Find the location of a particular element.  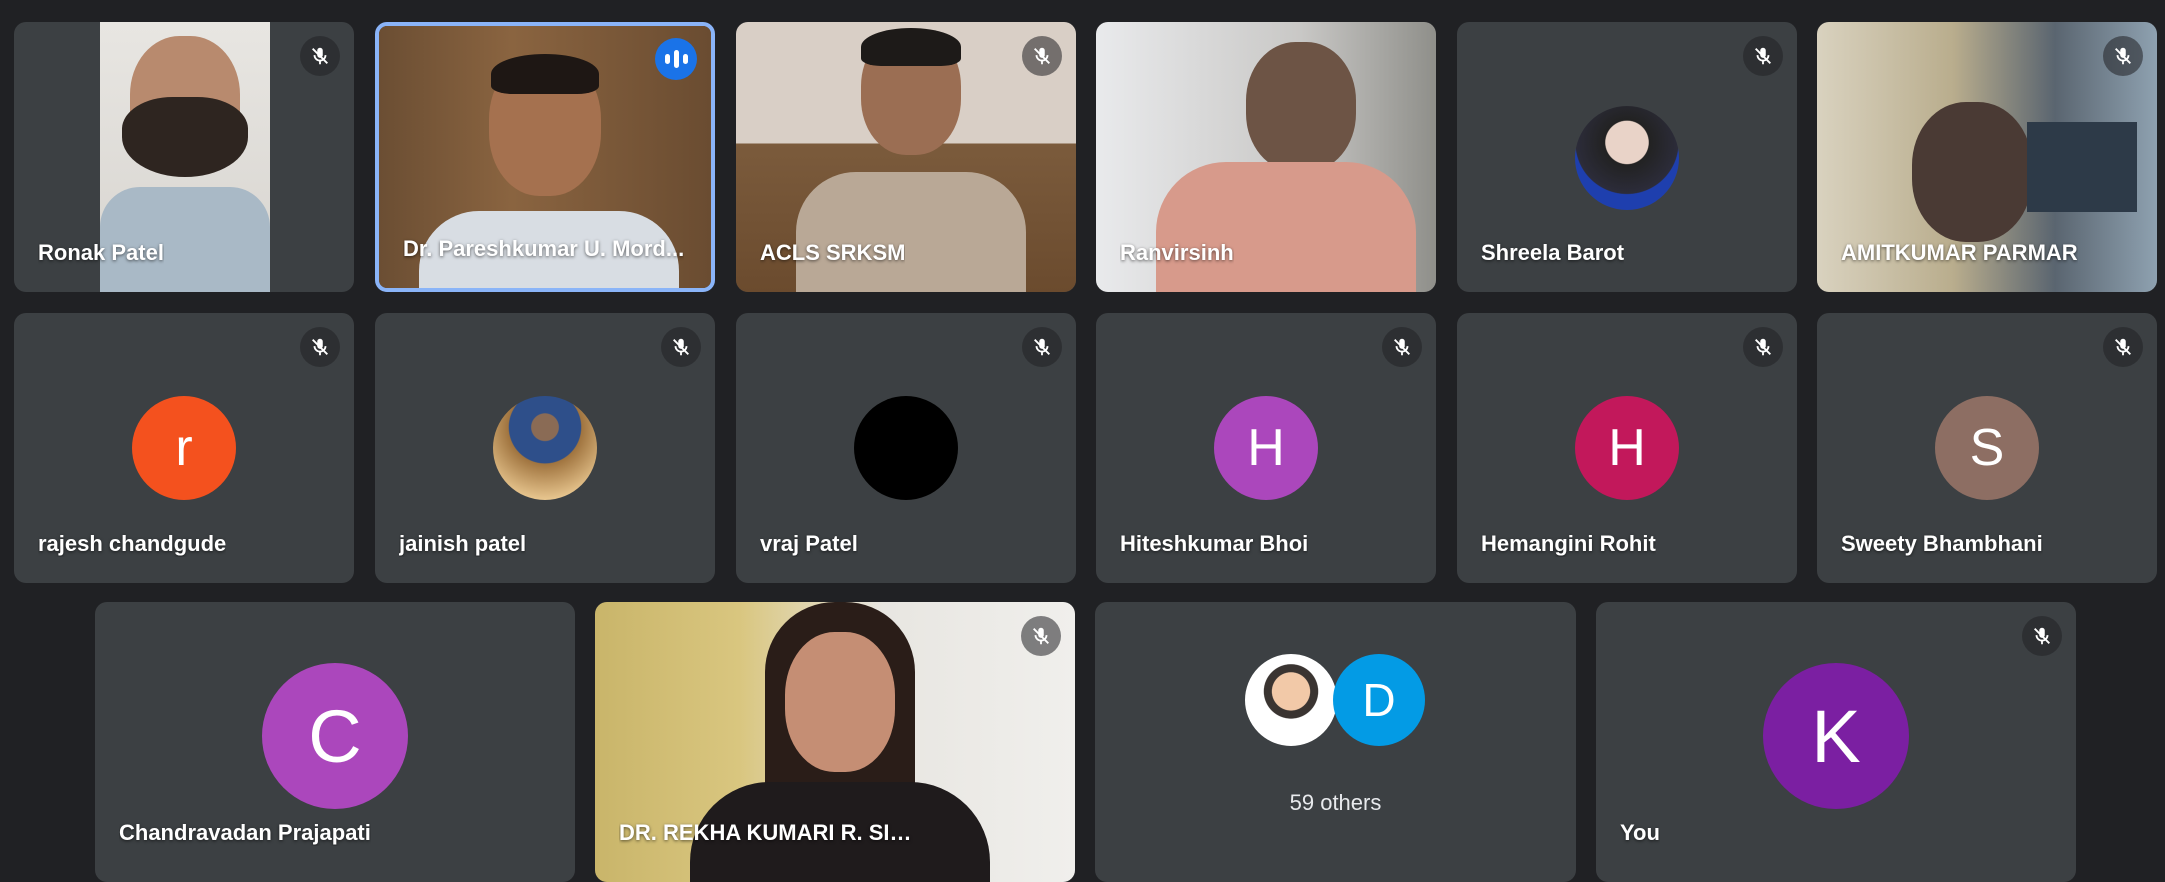

others-tile: D 59 others is located at coordinates (1335, 742).